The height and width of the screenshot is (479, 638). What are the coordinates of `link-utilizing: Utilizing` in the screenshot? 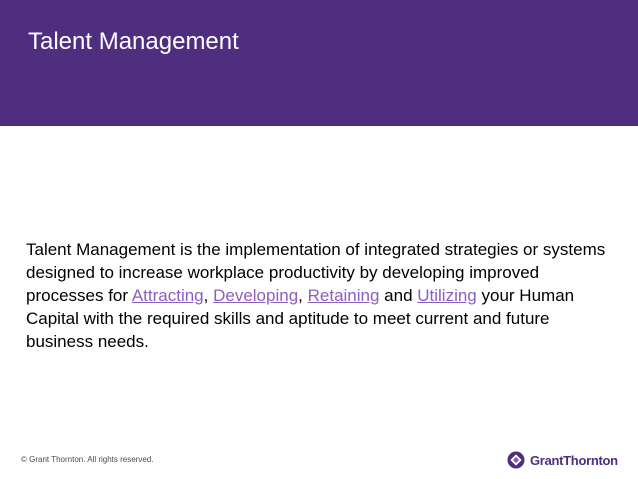 It's located at (447, 295).